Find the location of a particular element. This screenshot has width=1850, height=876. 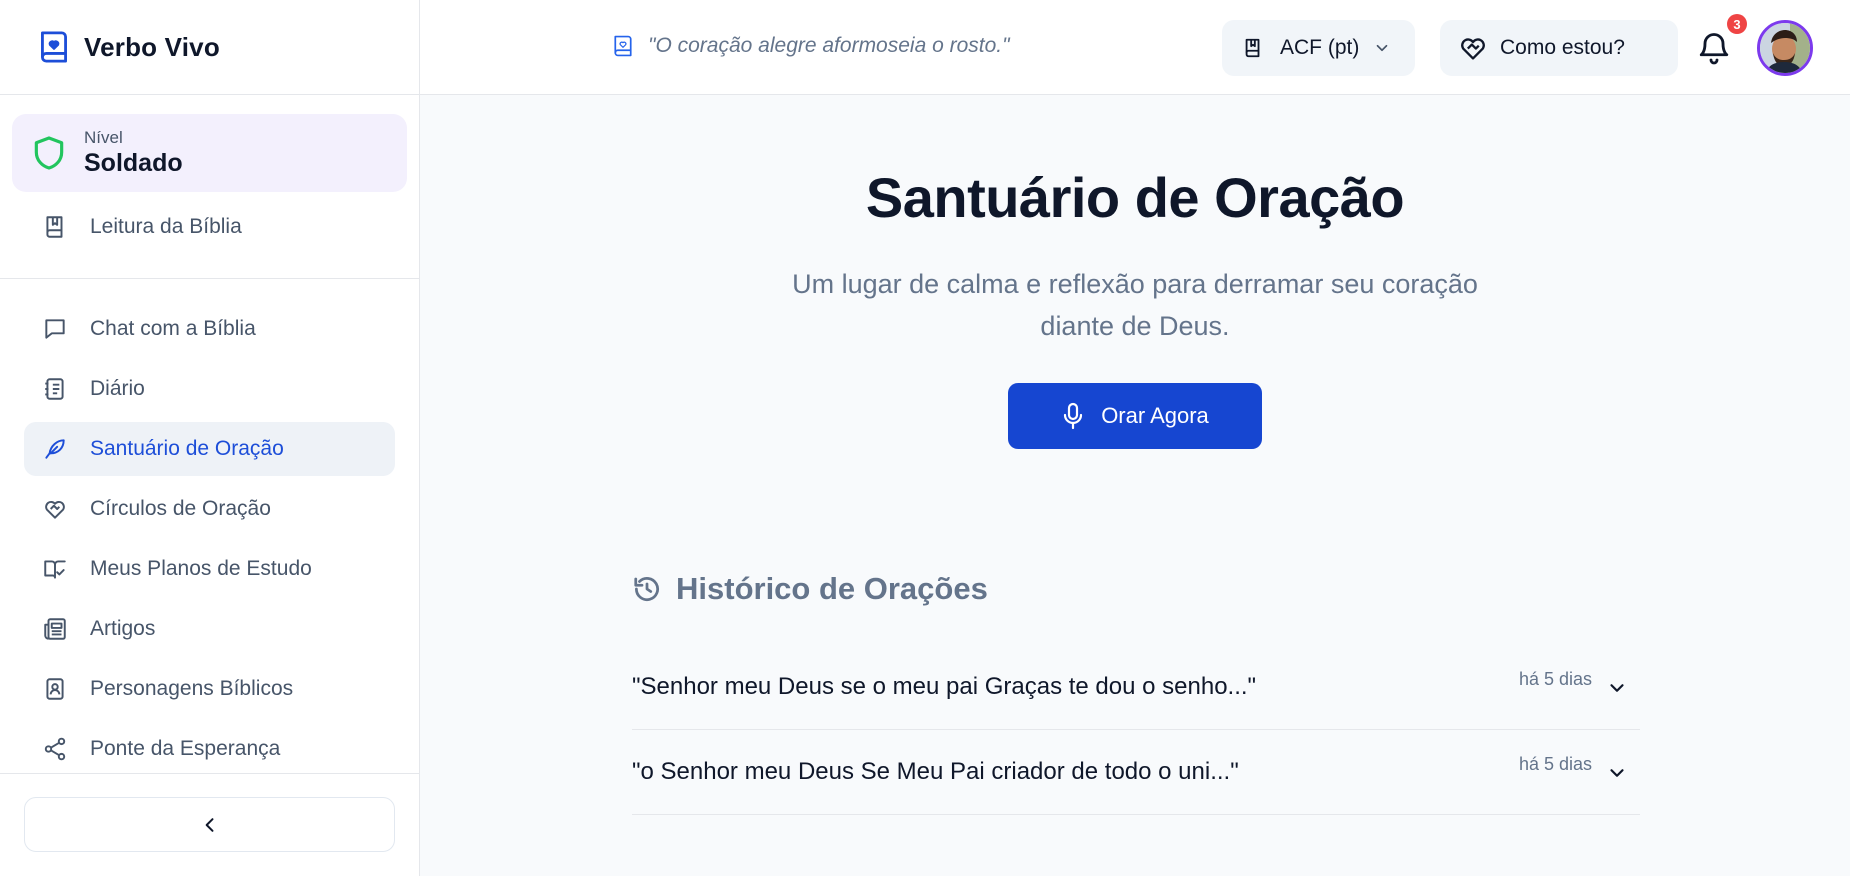

sidebar-item-leitura-biblia: Leitura da Bíblia is located at coordinates (209, 227).